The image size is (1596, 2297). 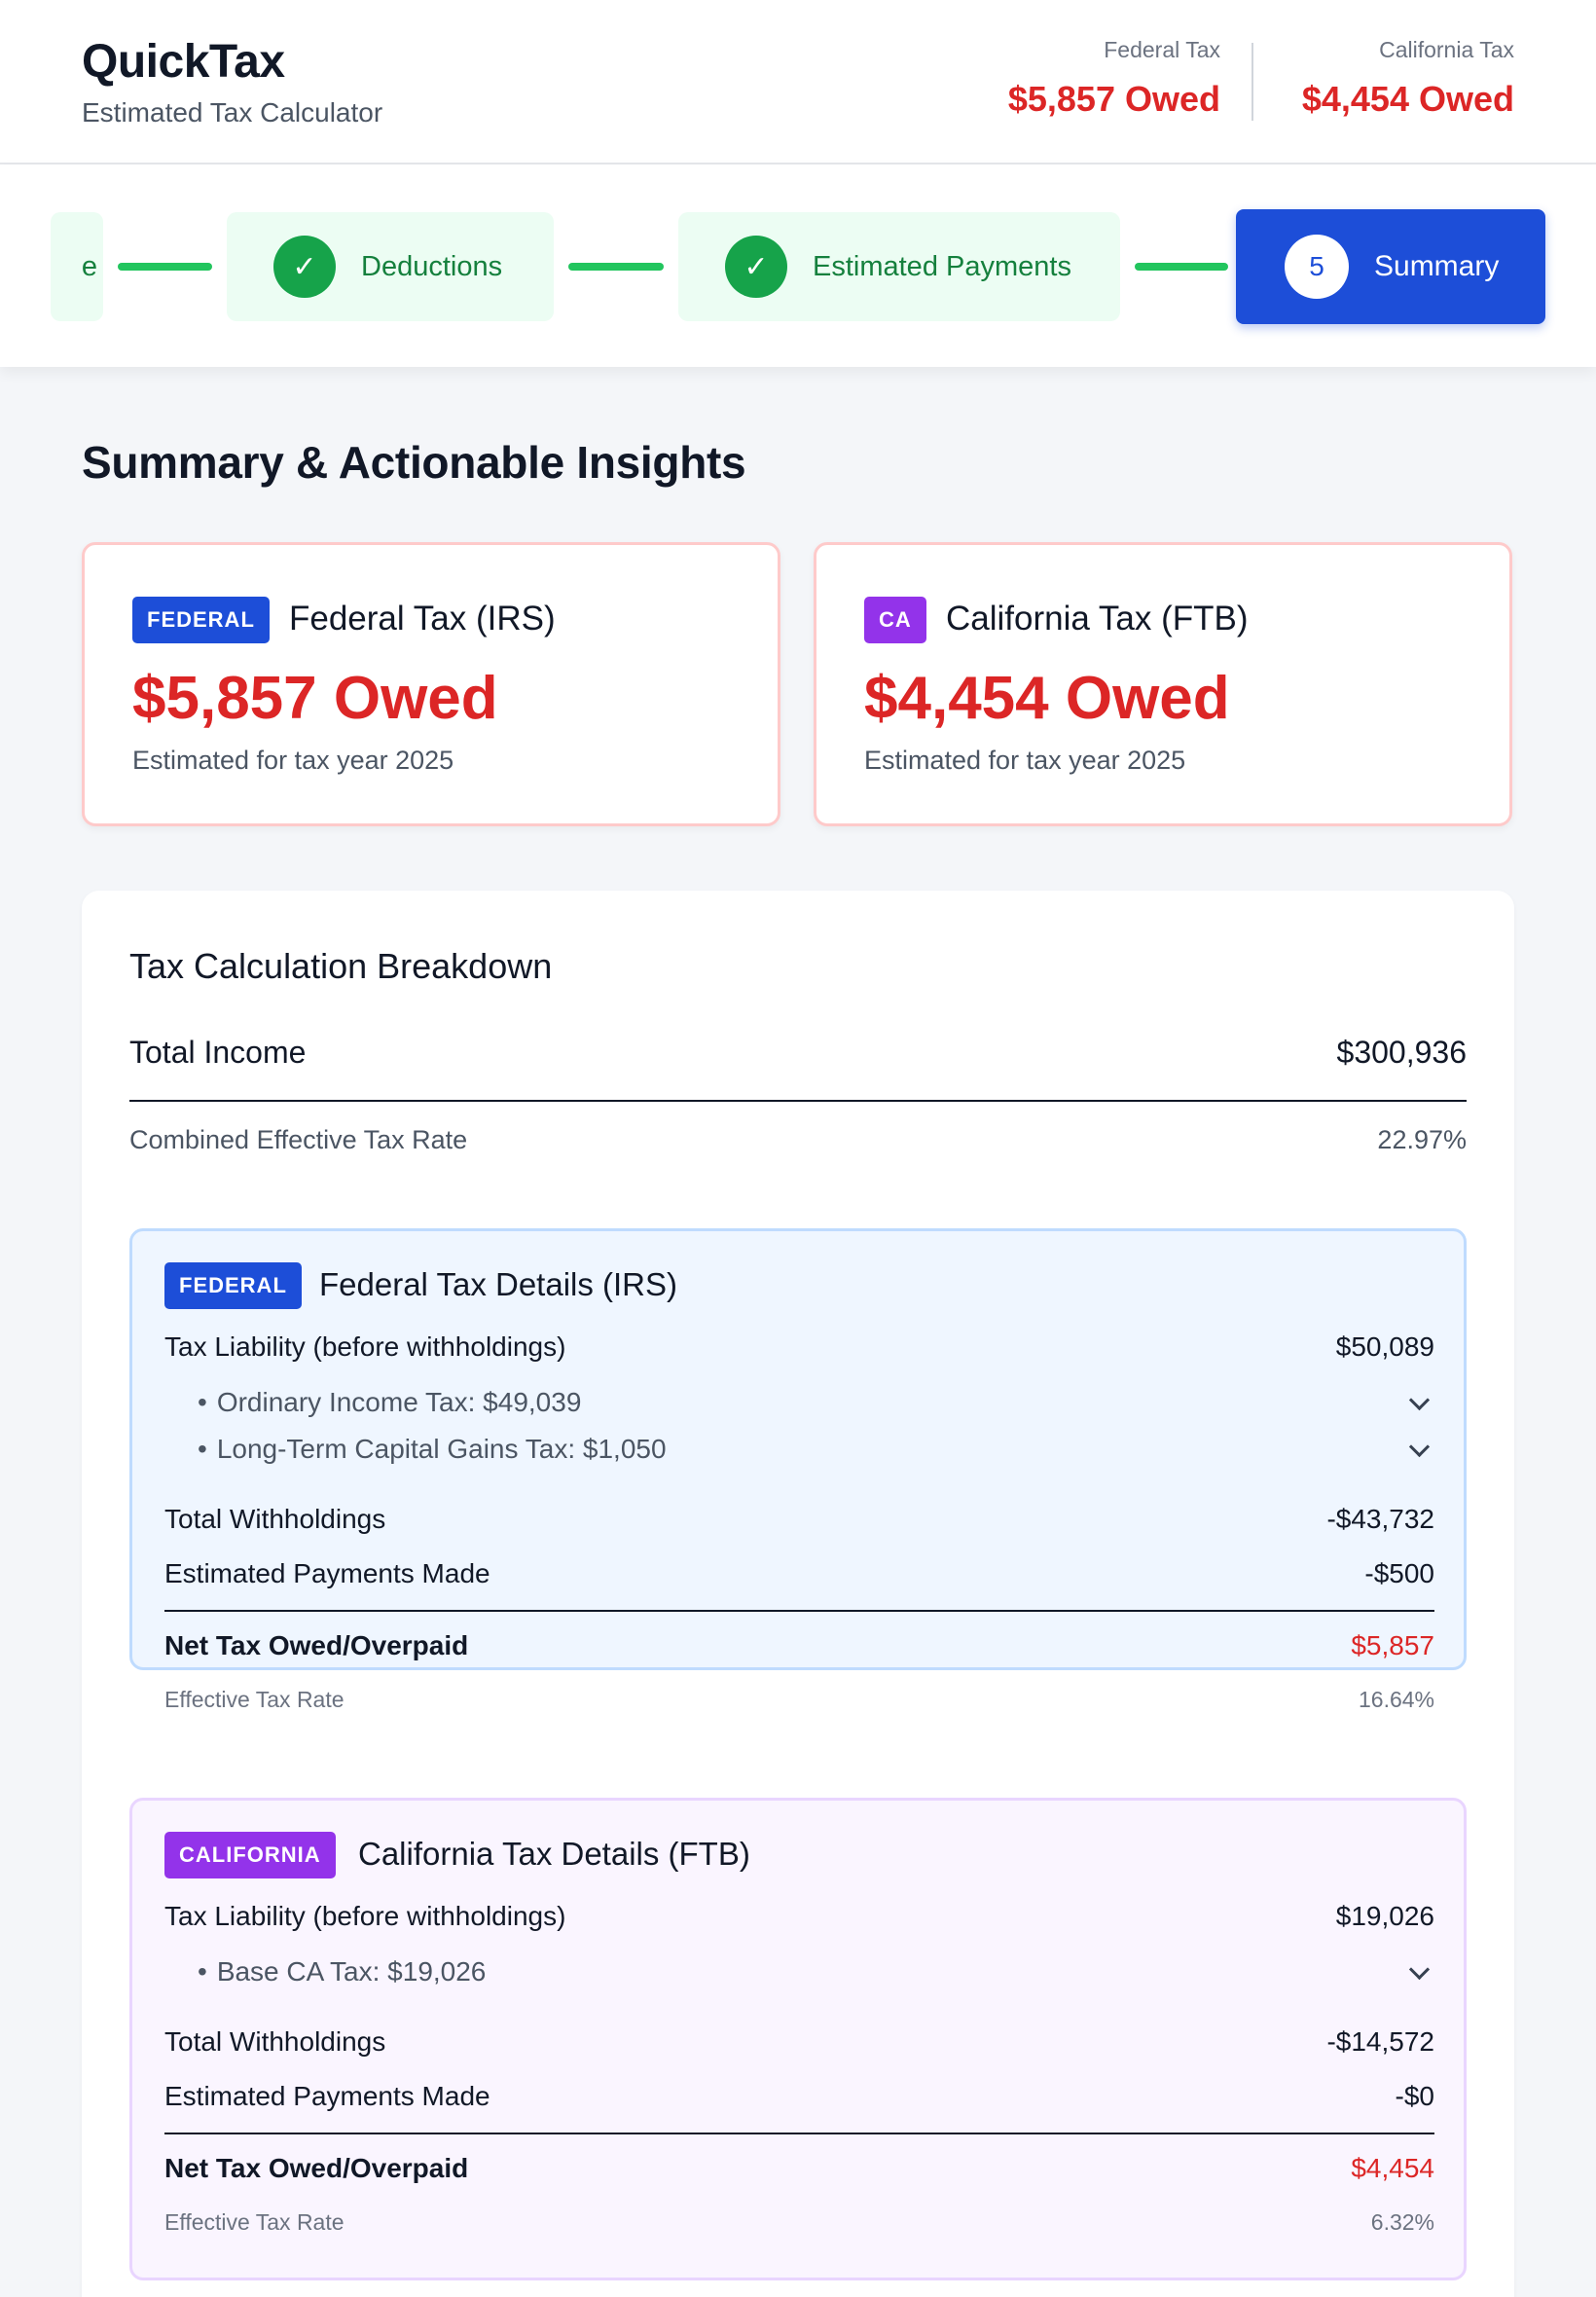 I want to click on total-income-label: Total Income, so click(x=218, y=1052).